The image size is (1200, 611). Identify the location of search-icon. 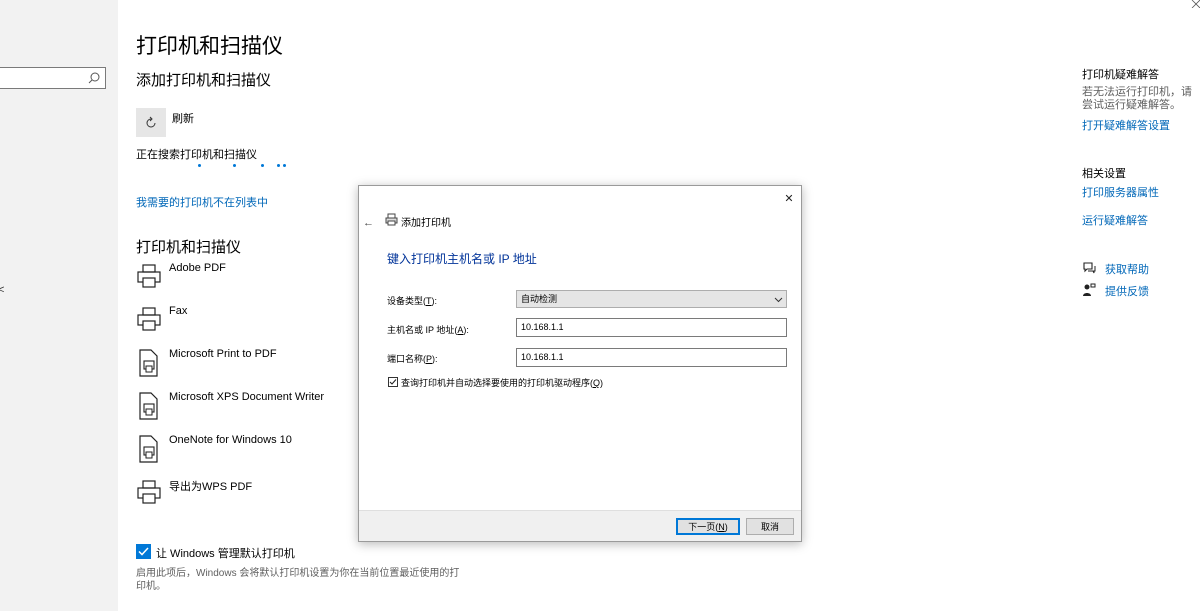
(94, 78).